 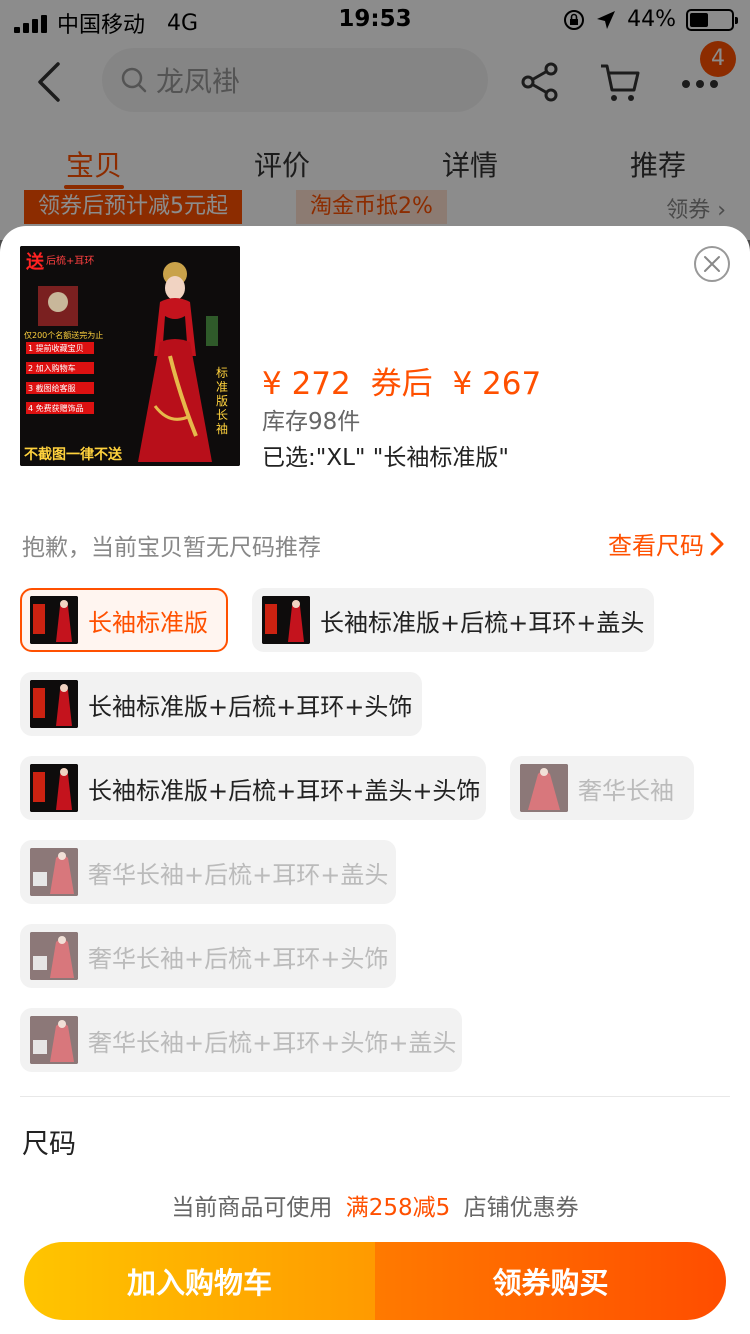 I want to click on price-line: ¥ 272 券后 ¥ 267, so click(x=406, y=380).